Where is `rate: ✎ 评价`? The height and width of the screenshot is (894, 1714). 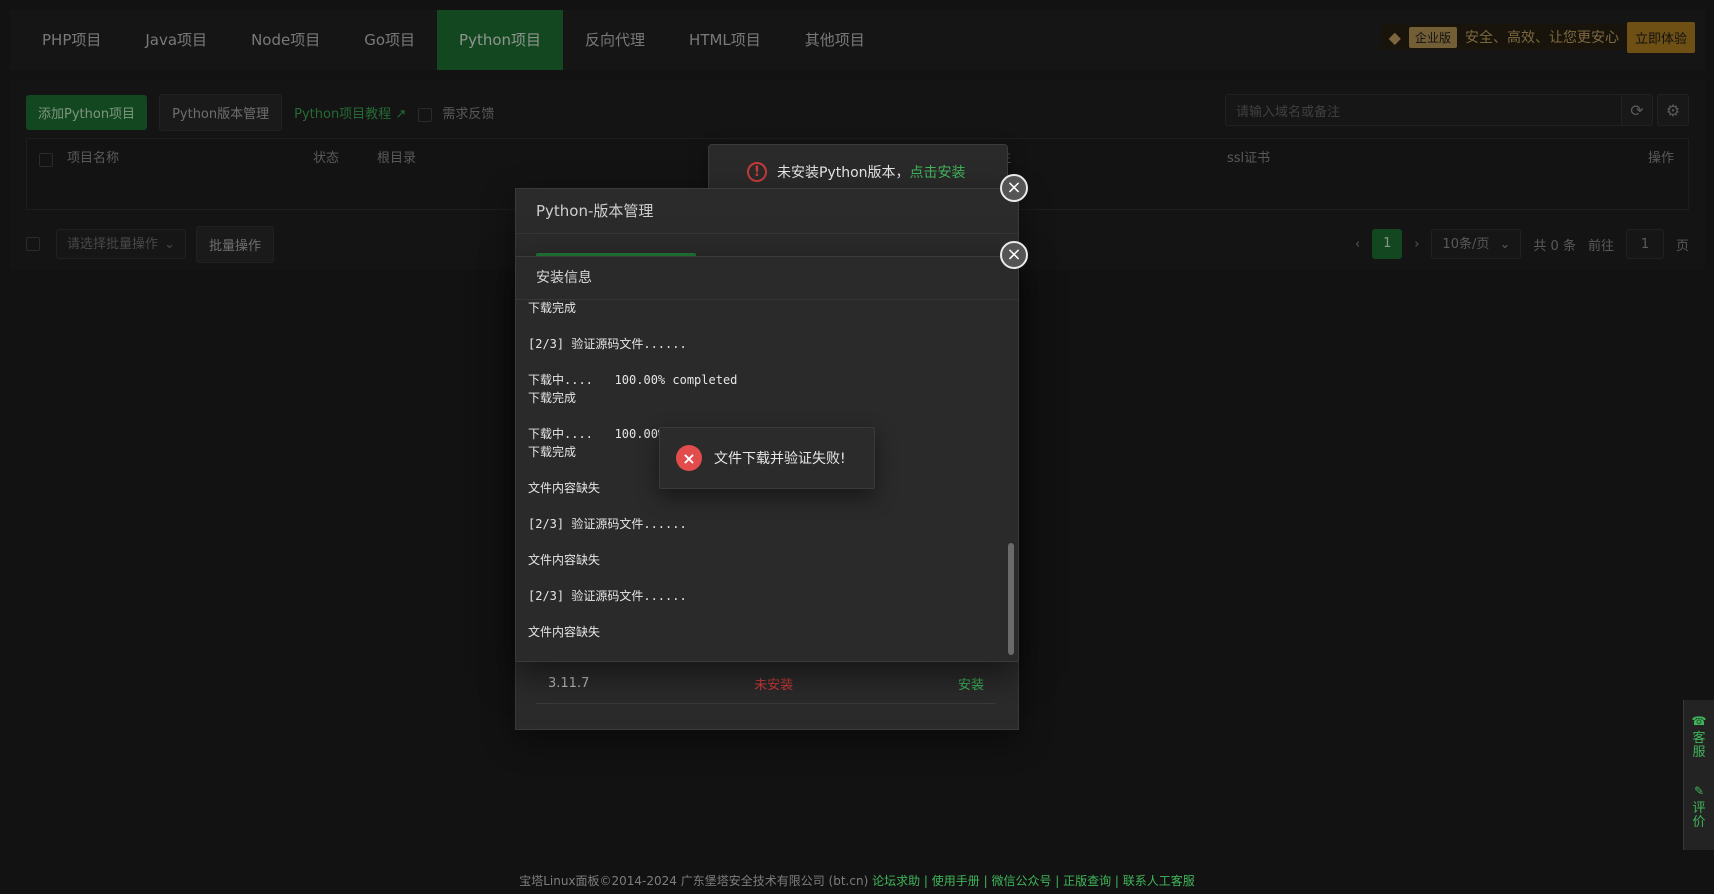
rate: ✎ 评价 is located at coordinates (1699, 807).